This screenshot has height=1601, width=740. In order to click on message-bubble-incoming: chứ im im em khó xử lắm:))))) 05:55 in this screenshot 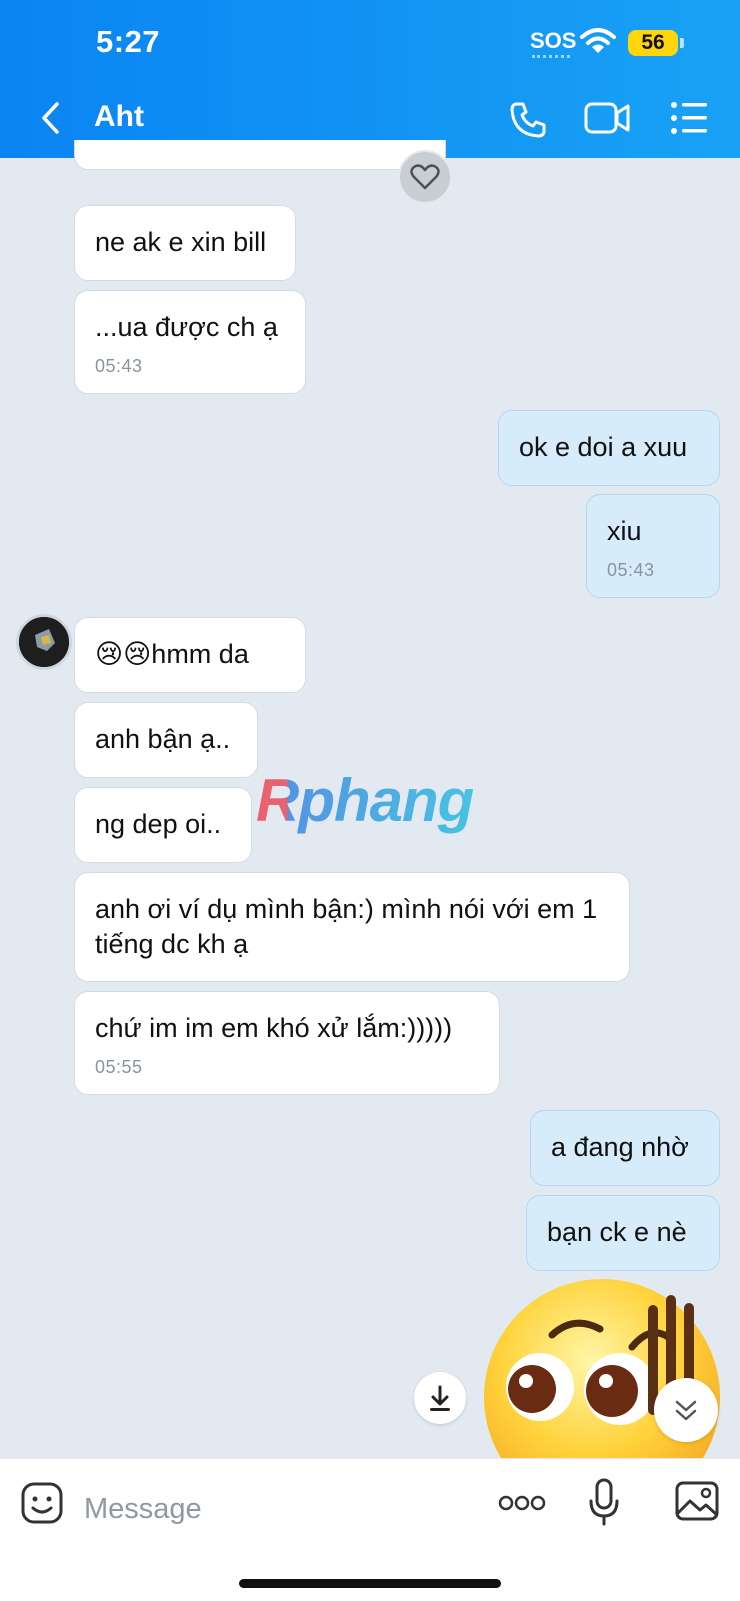, I will do `click(287, 1043)`.